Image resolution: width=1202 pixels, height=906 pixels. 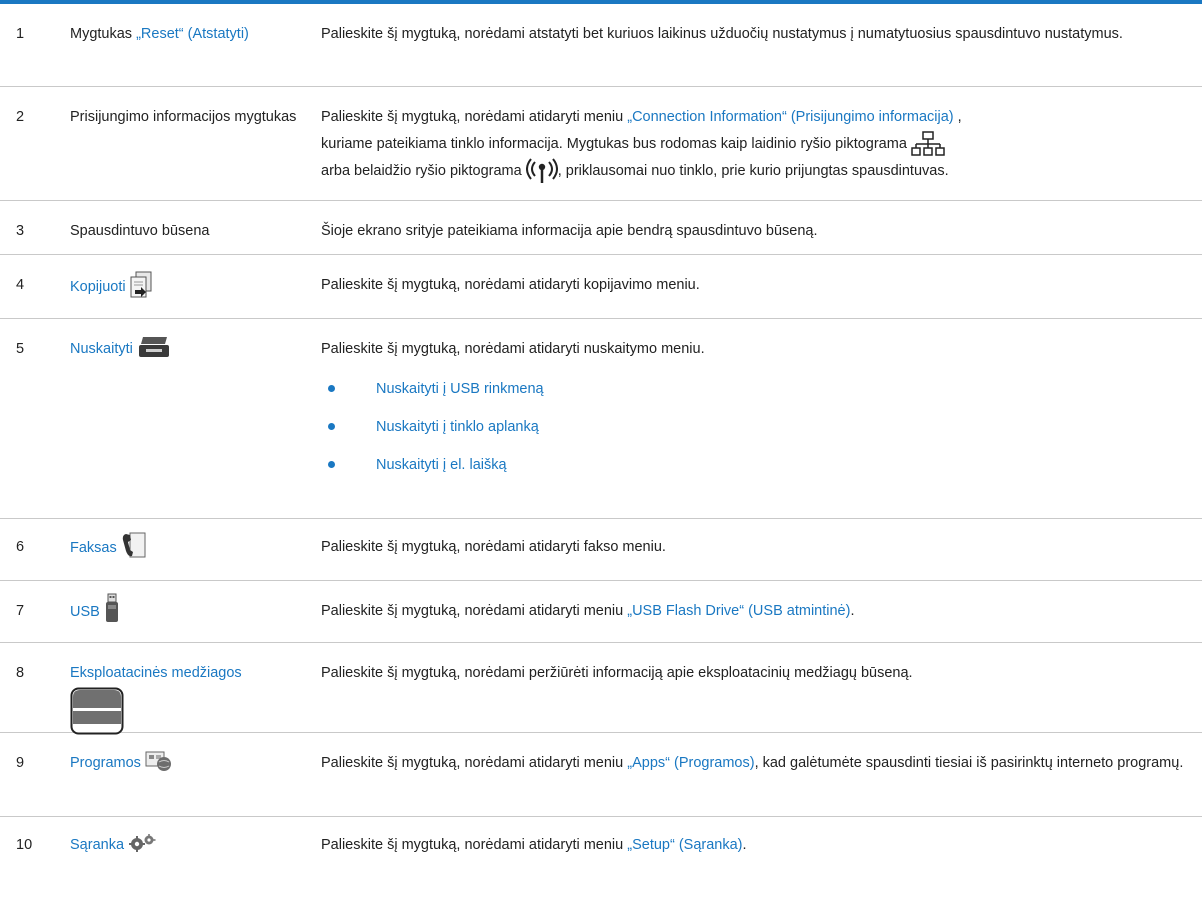 What do you see at coordinates (20, 285) in the screenshot?
I see `row-number: 4` at bounding box center [20, 285].